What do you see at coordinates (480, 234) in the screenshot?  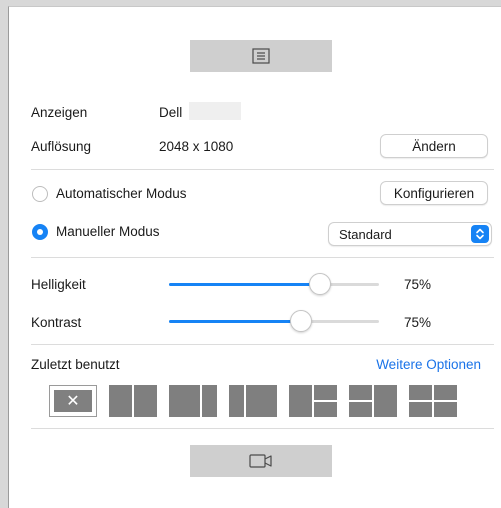 I see `chevron-updown-icon` at bounding box center [480, 234].